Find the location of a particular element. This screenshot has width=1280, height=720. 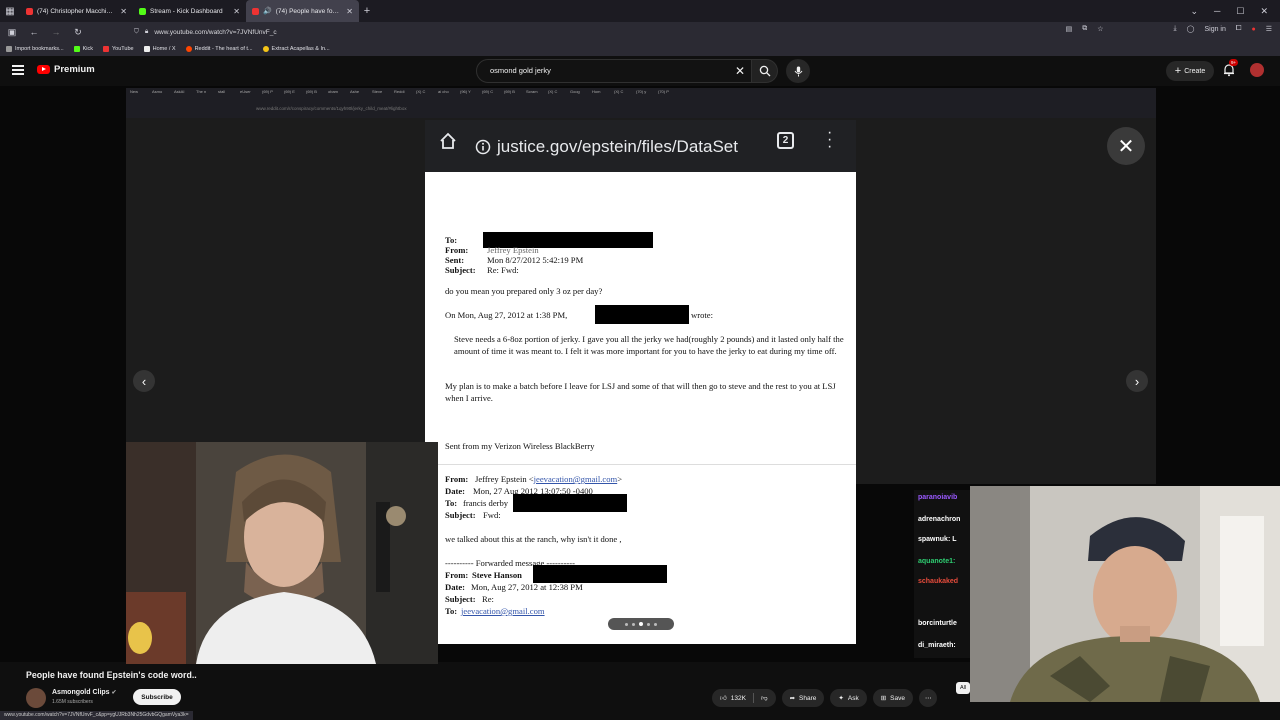

extension-badge-icon: ● is located at coordinates (1253, 29).